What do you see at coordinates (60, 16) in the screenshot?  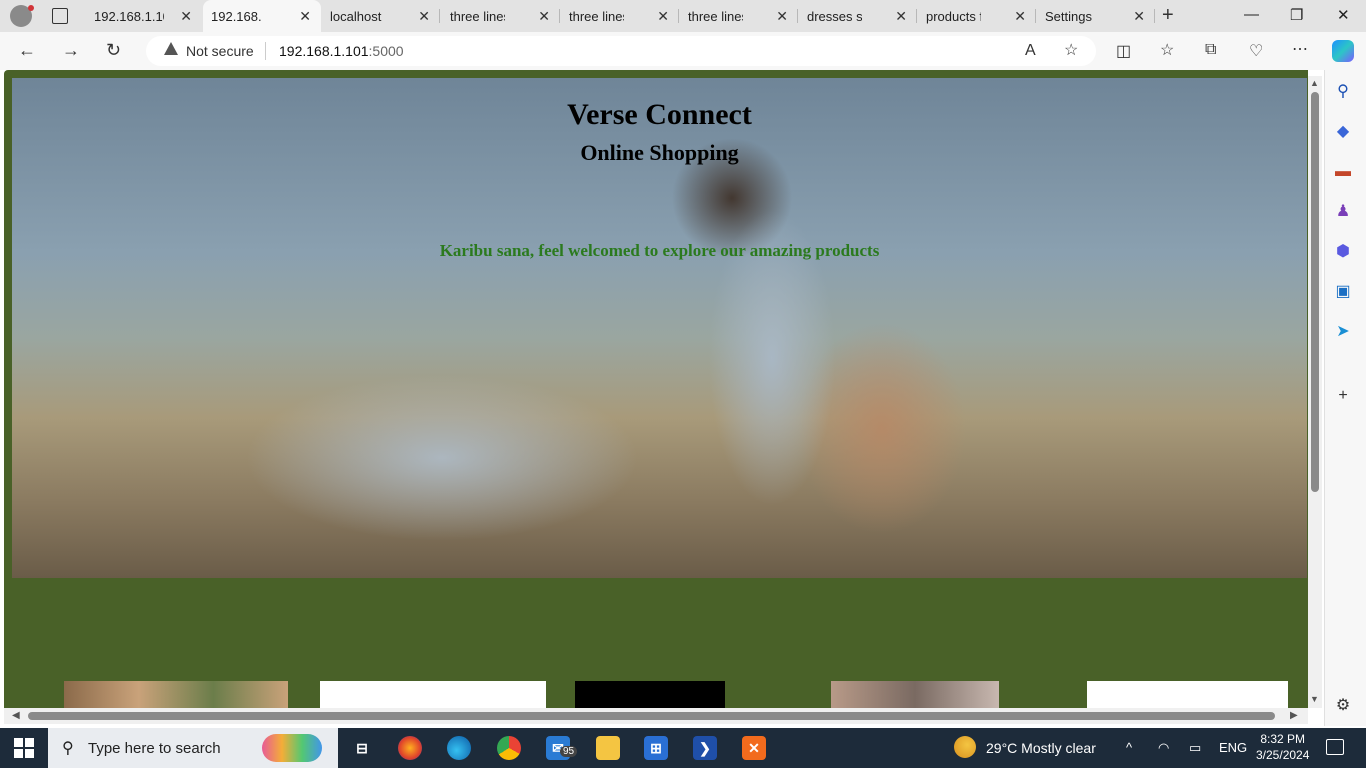 I see `tab-actions-icon` at bounding box center [60, 16].